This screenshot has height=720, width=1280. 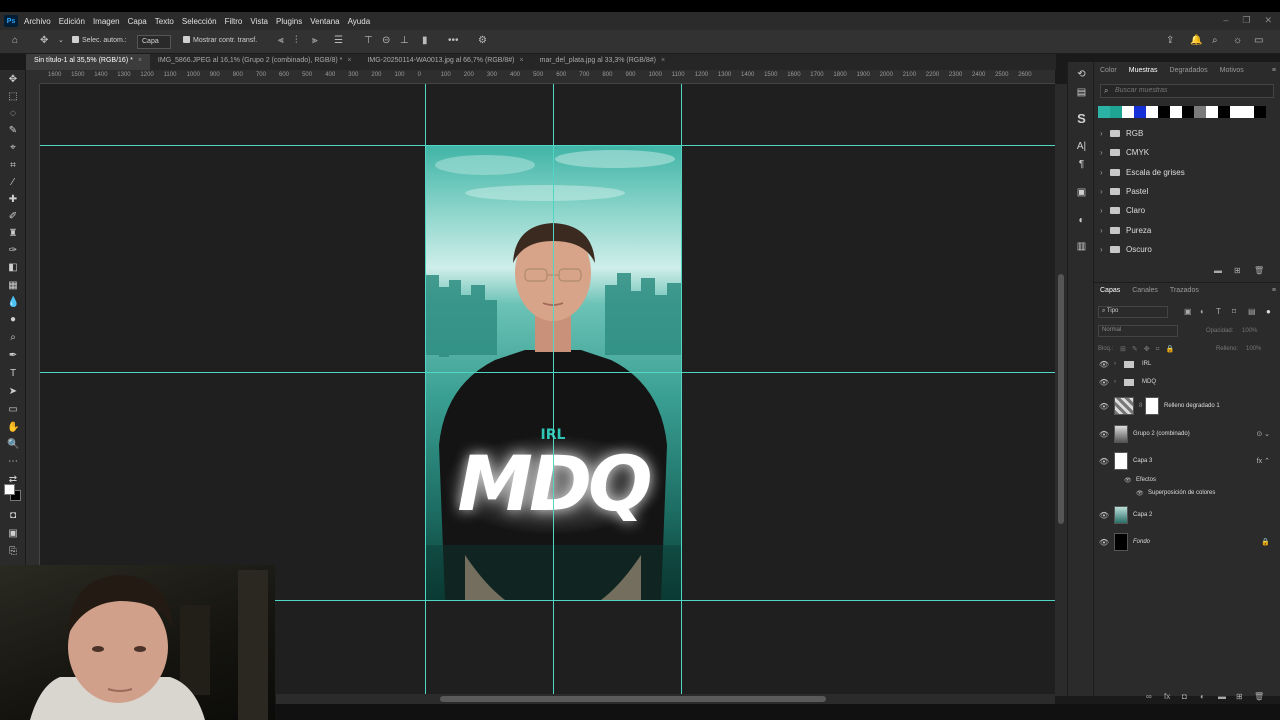 I want to click on fill-value: 100%, so click(x=1253, y=349).